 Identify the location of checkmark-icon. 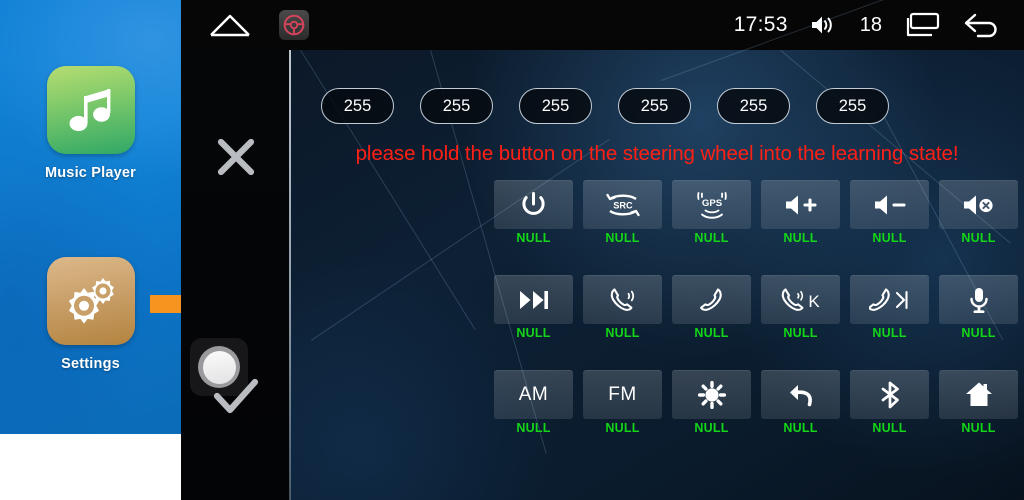
(236, 396).